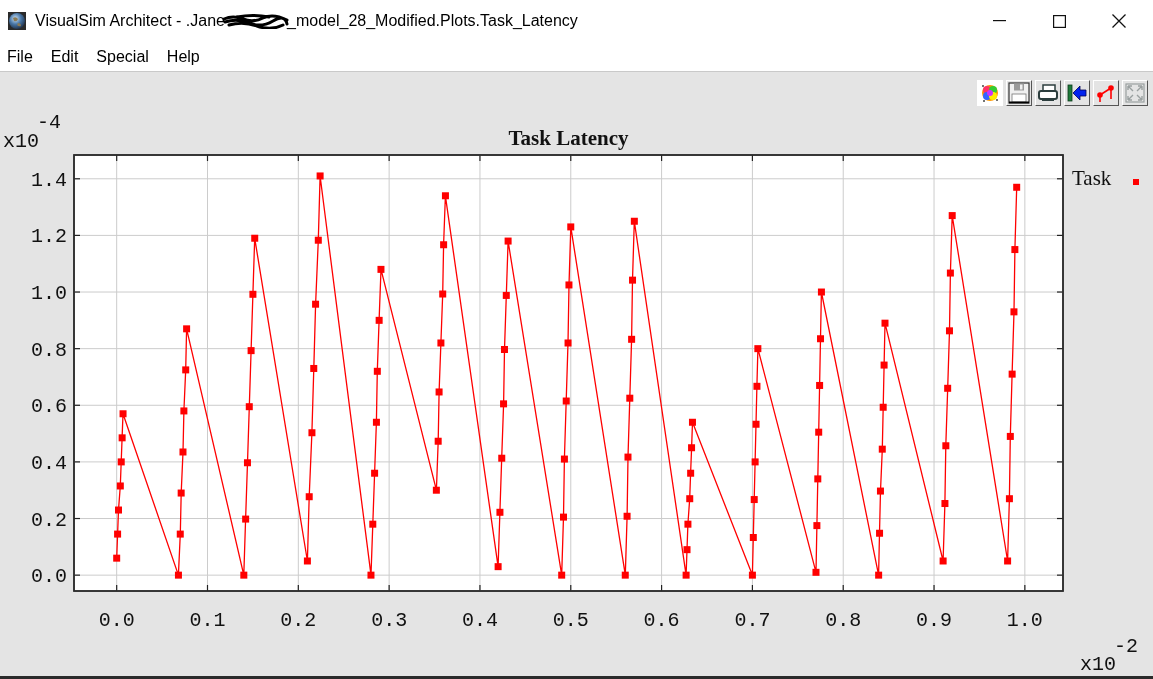  Describe the element at coordinates (49, 350) in the screenshot. I see `axis-tick-label: 0.8` at that location.